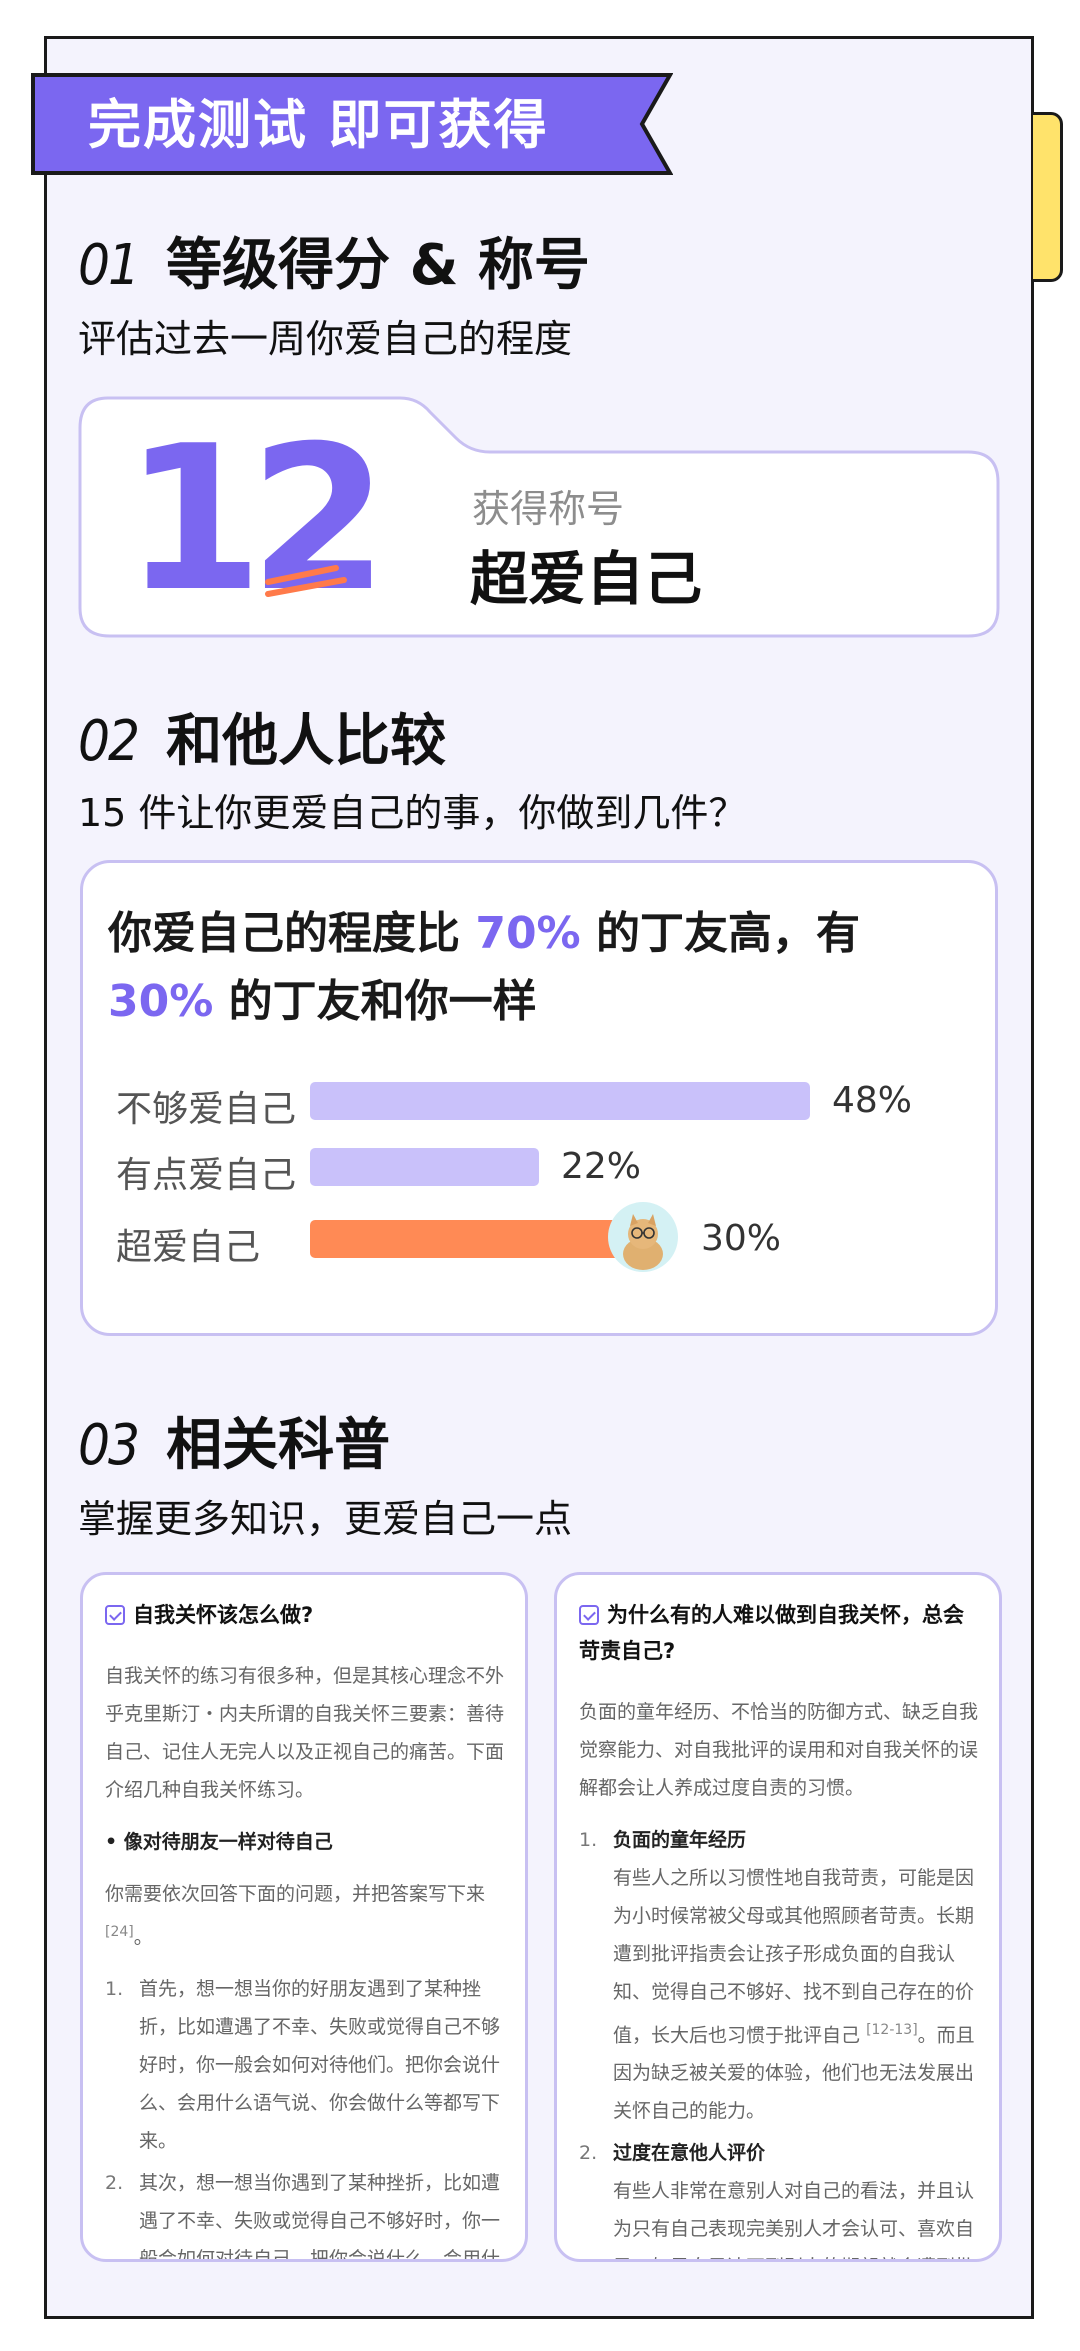 The width and height of the screenshot is (1080, 2351). Describe the element at coordinates (109, 265) in the screenshot. I see `section1-number: 01` at that location.